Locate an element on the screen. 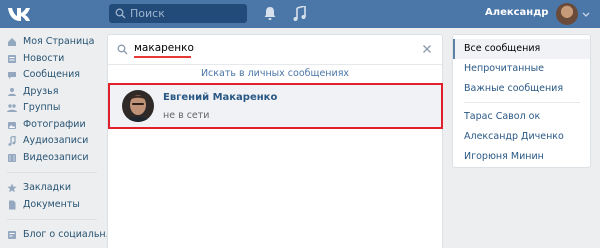  chevron-down-icon is located at coordinates (586, 14).